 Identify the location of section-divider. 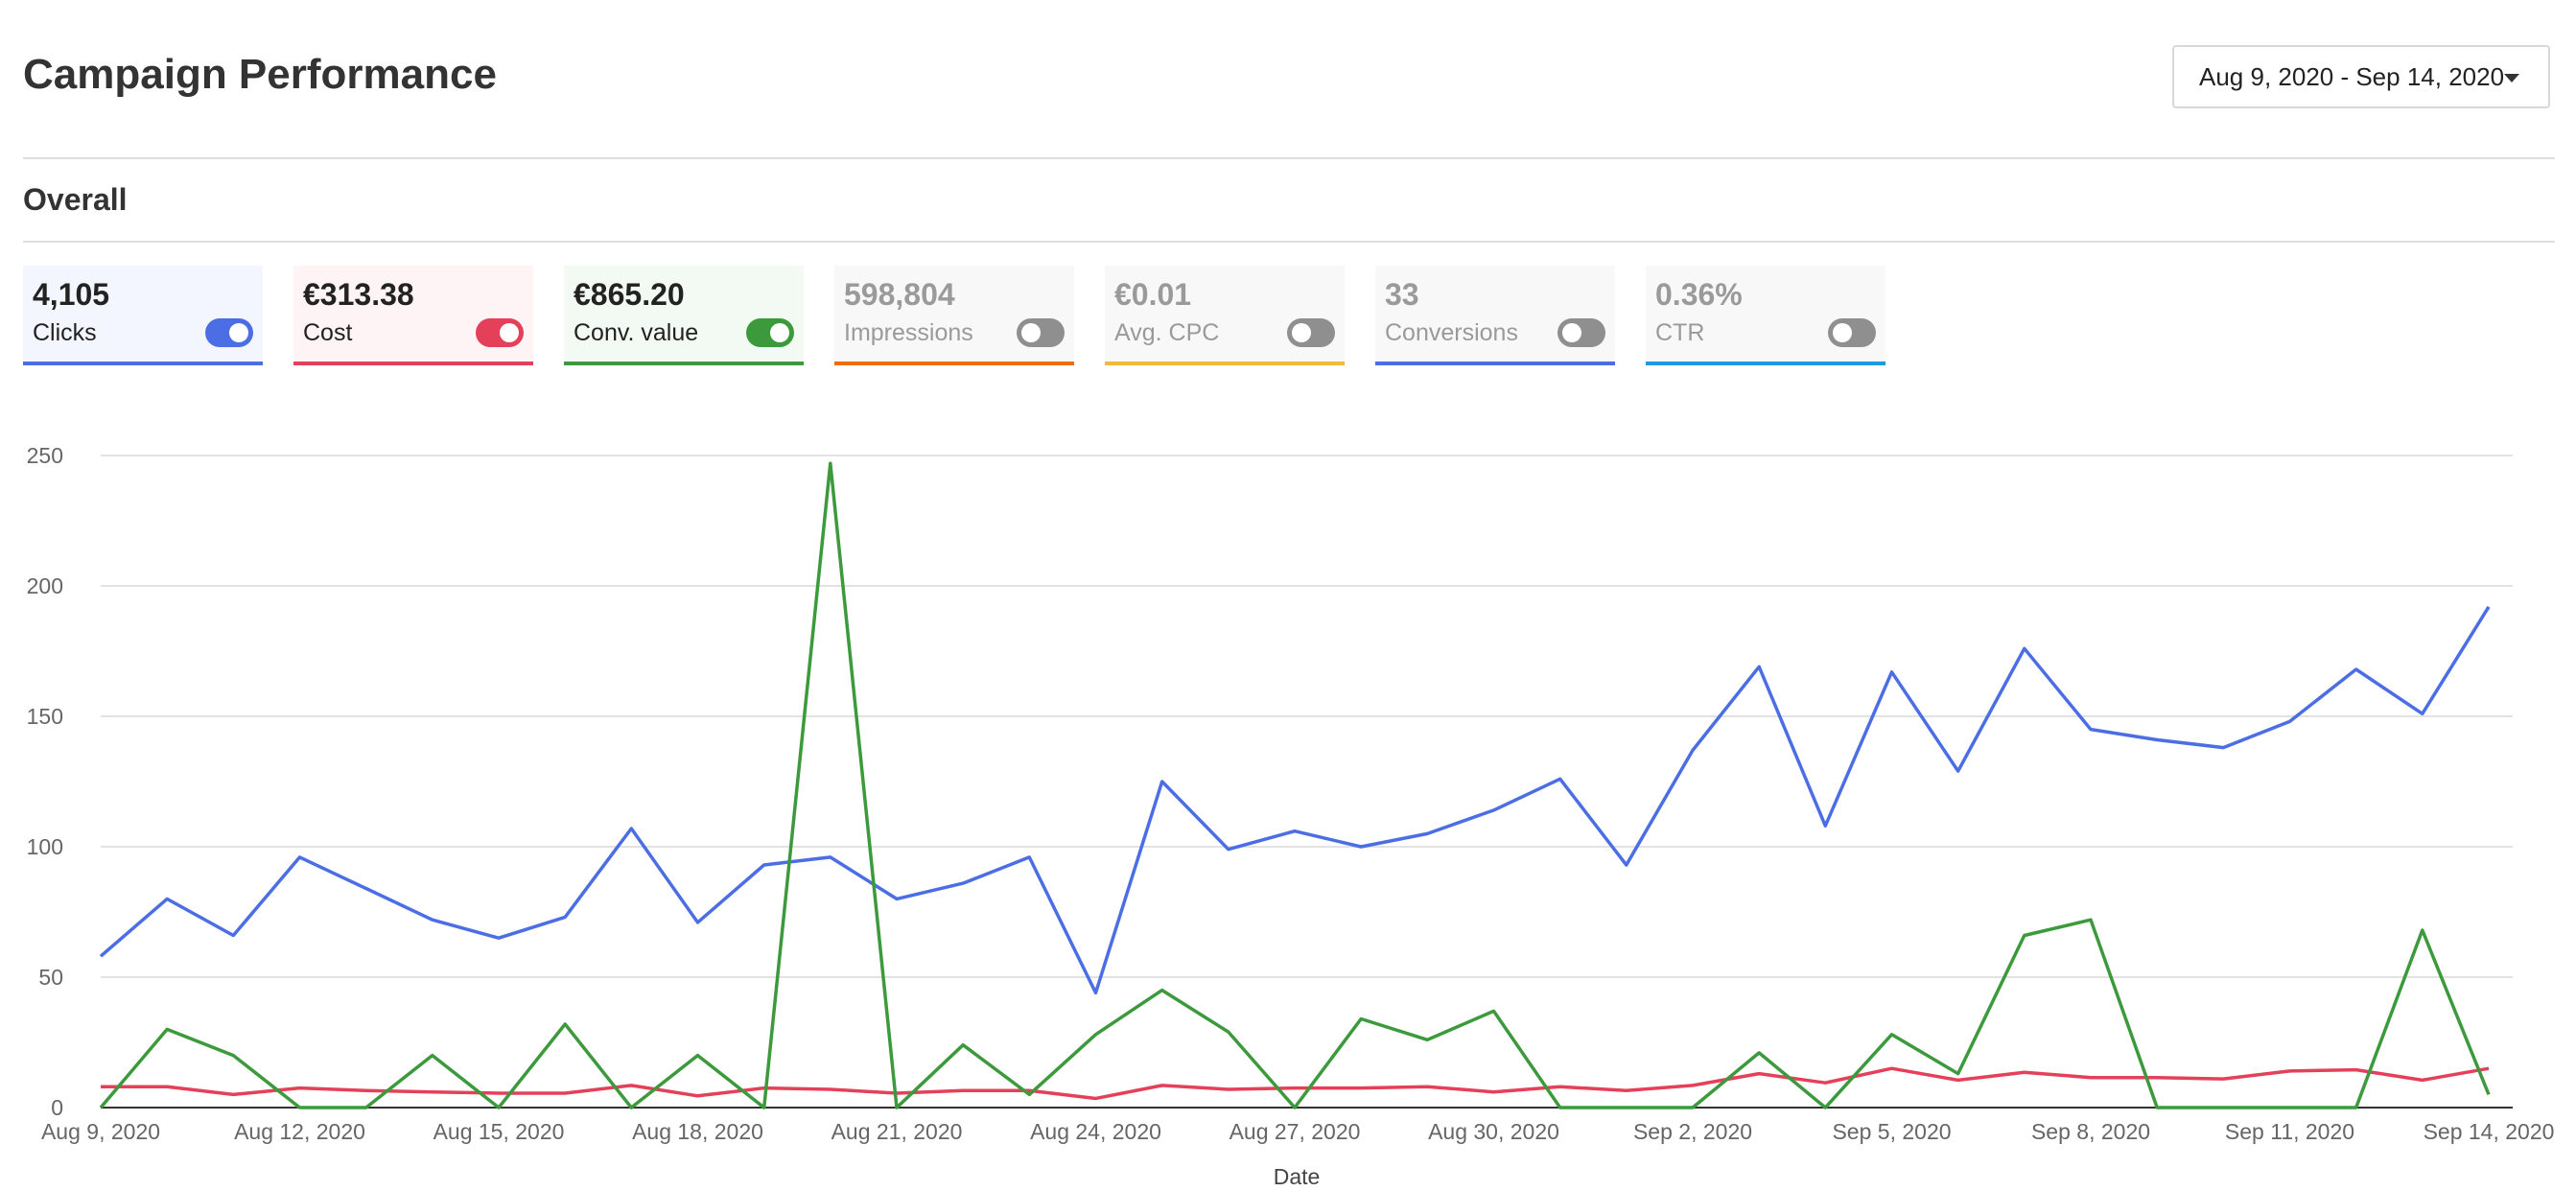
(1289, 242).